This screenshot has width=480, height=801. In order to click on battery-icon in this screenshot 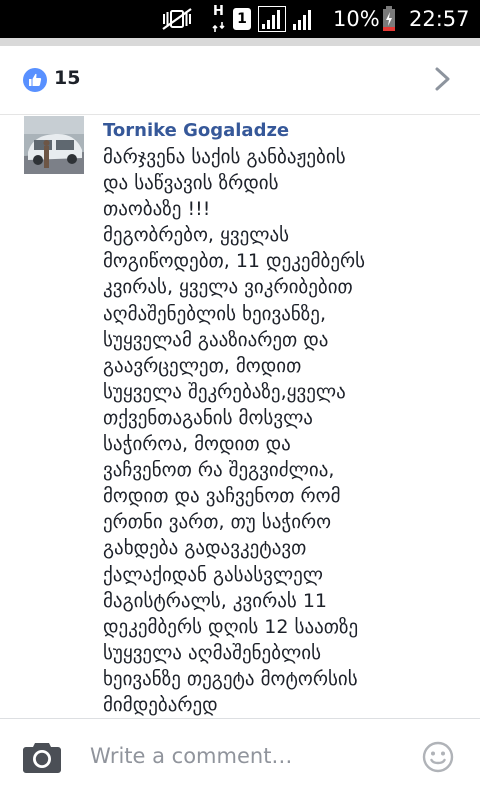, I will do `click(389, 19)`.